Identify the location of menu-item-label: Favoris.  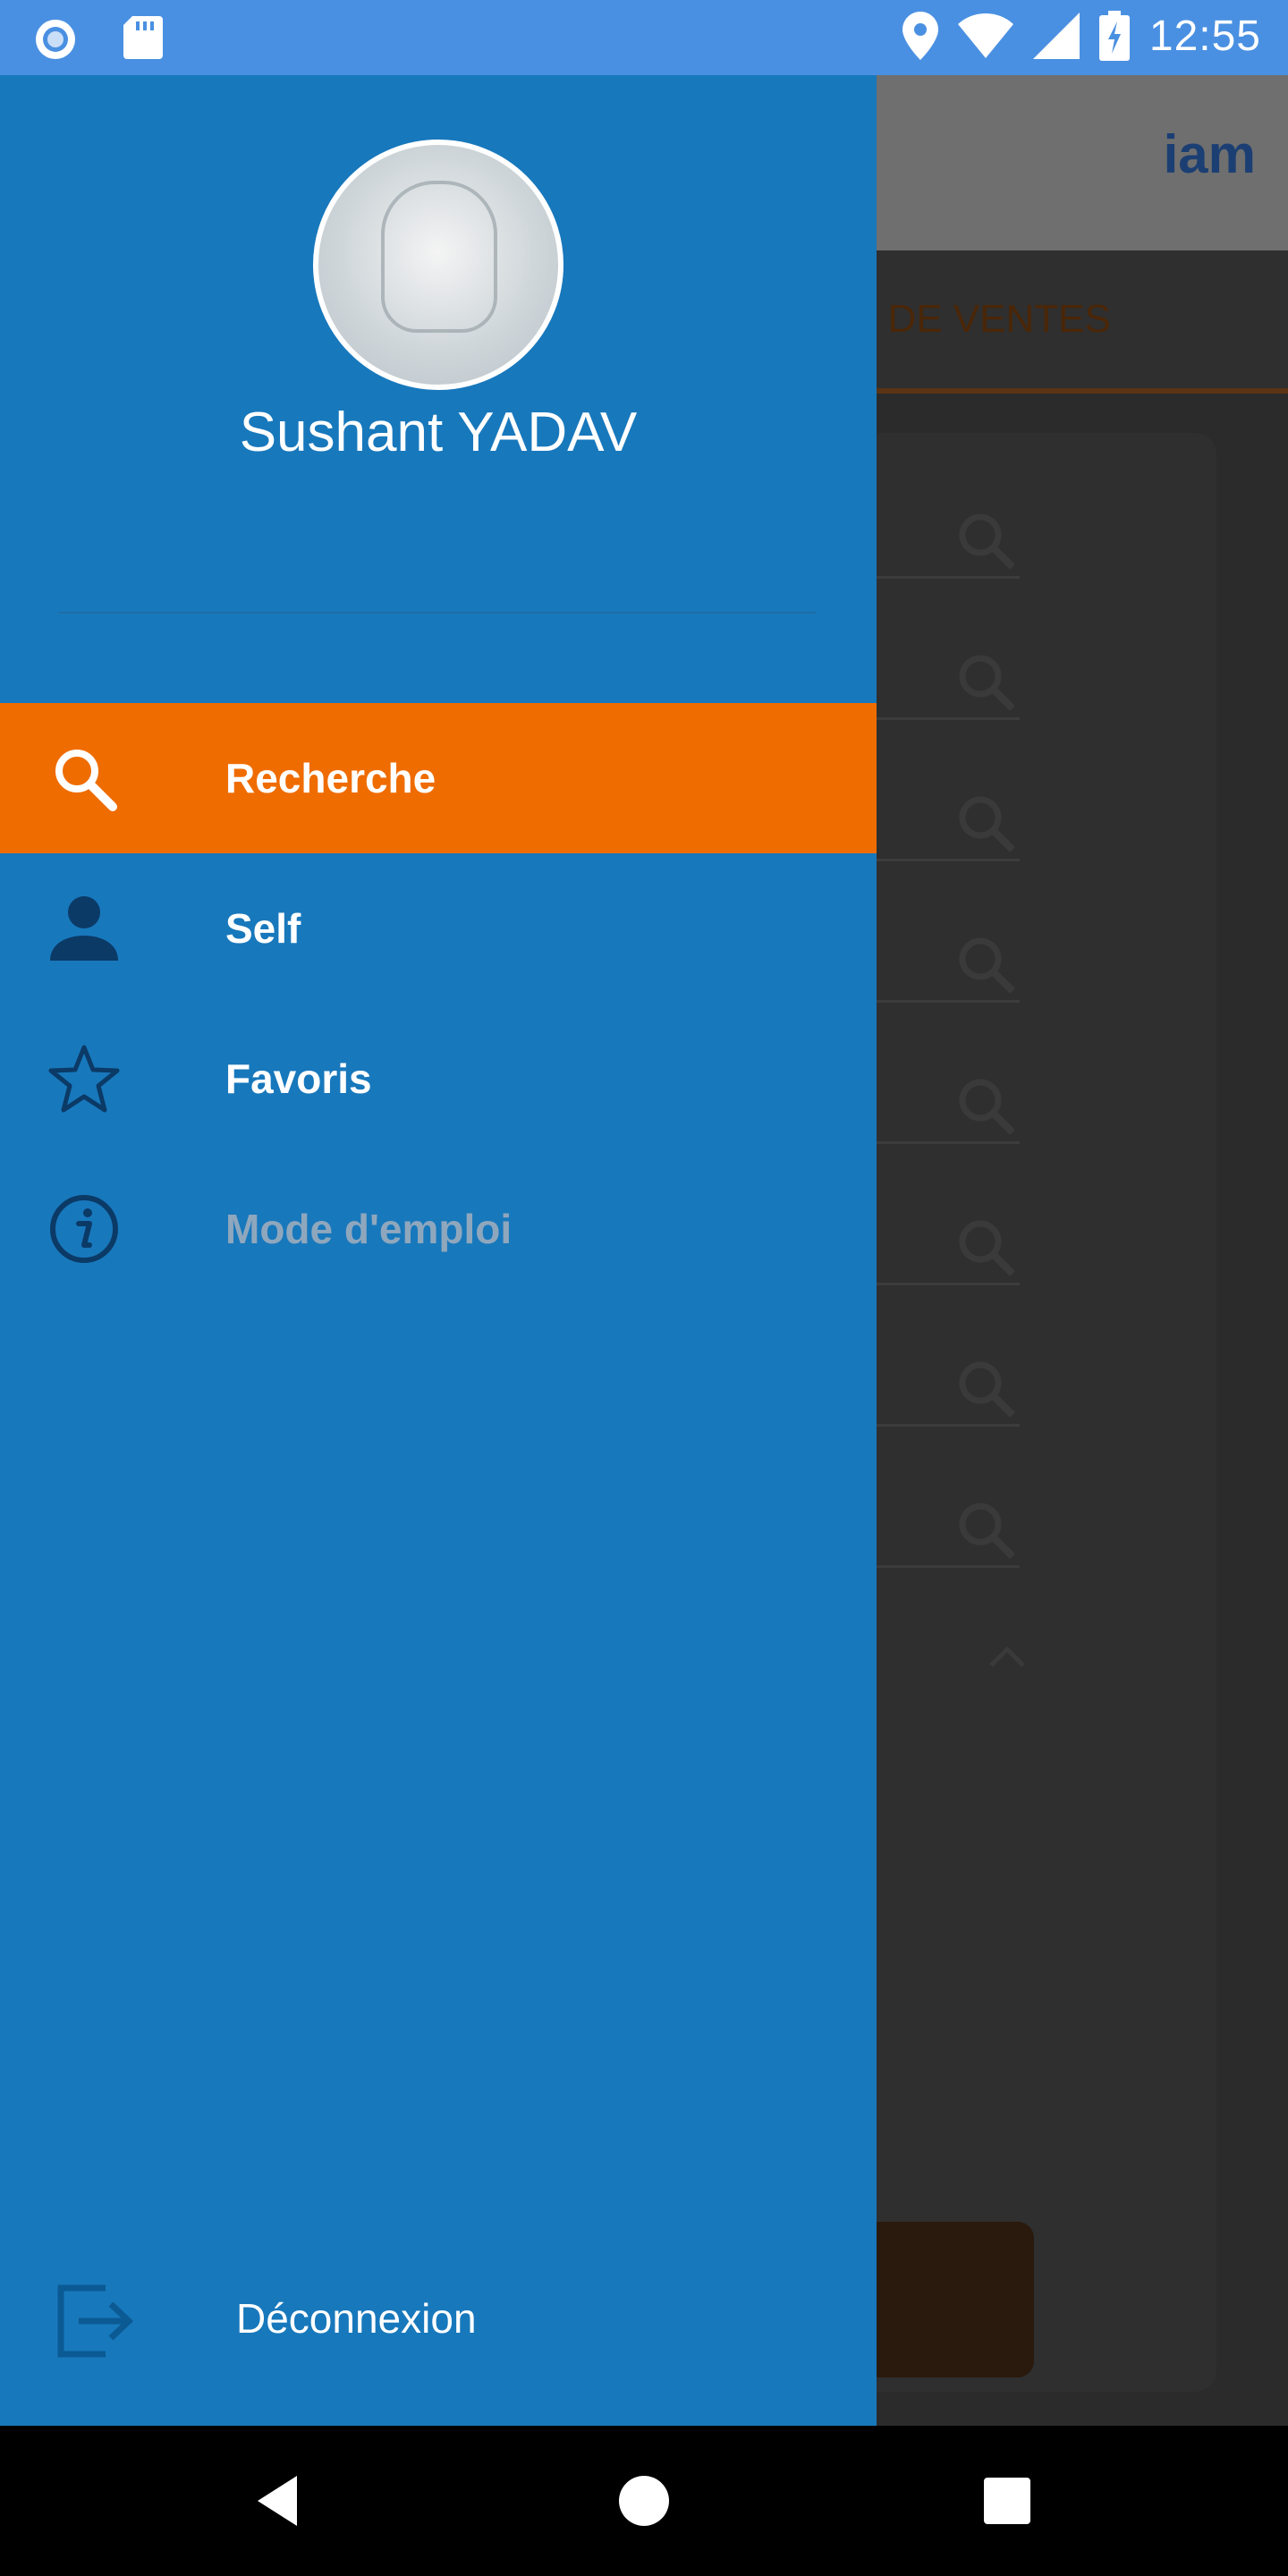
(298, 1078).